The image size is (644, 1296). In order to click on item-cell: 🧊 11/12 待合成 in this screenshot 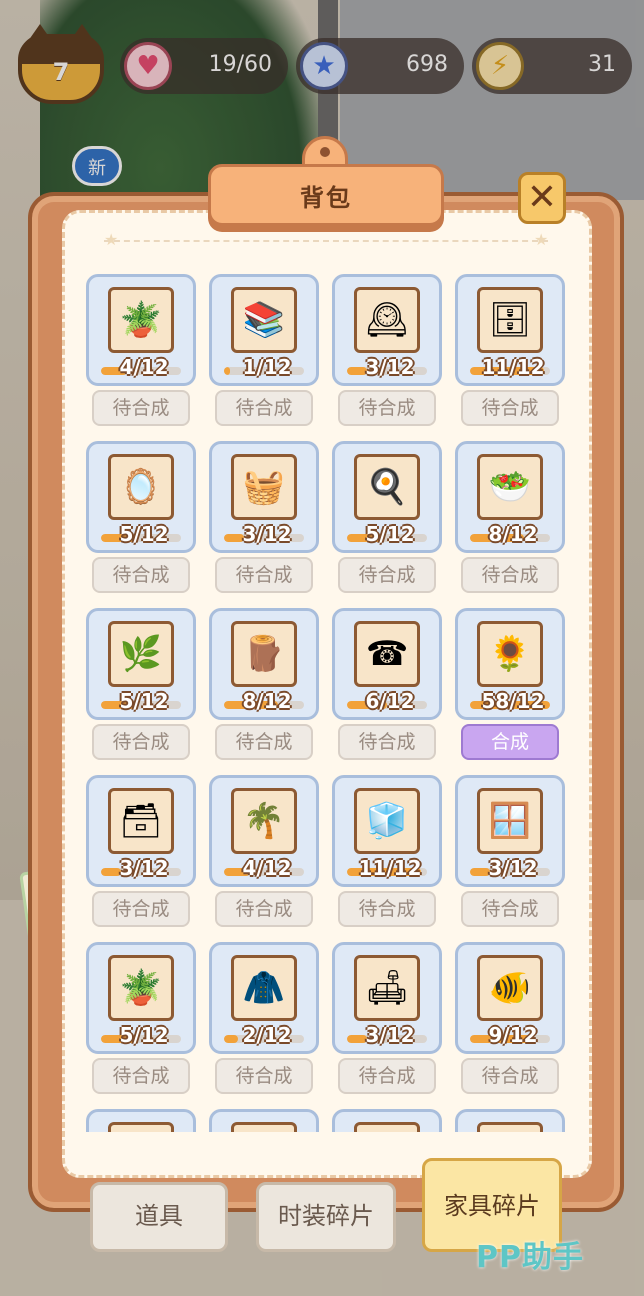, I will do `click(387, 858)`.